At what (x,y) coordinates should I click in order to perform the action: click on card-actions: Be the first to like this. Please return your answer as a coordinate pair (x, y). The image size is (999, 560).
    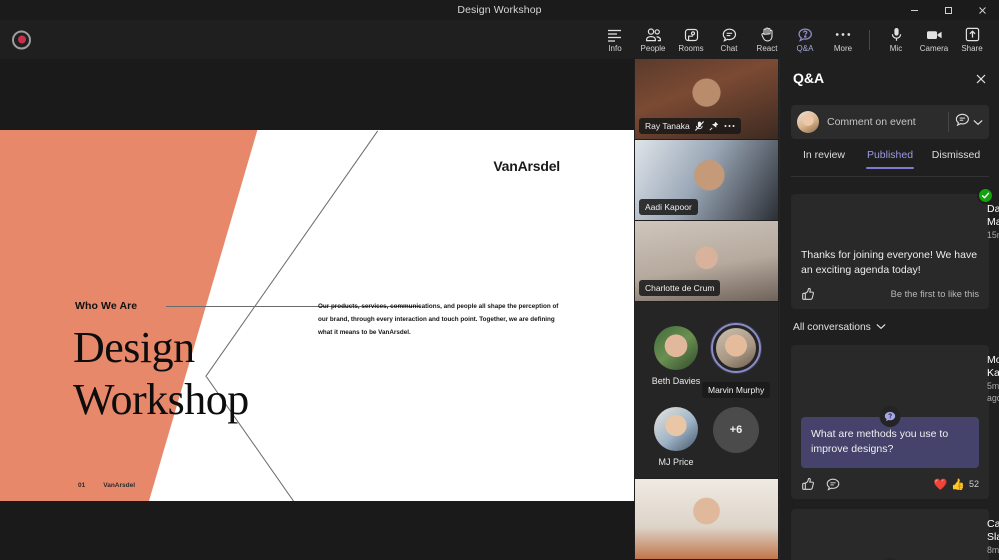
    Looking at the image, I should click on (890, 294).